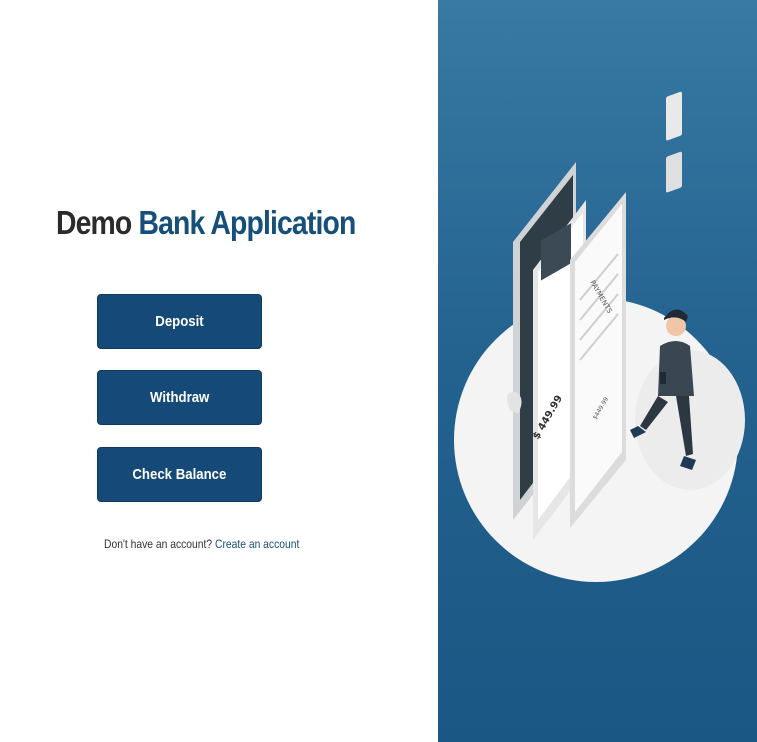 The image size is (757, 742). I want to click on deposit-button-label: Deposit, so click(179, 321).